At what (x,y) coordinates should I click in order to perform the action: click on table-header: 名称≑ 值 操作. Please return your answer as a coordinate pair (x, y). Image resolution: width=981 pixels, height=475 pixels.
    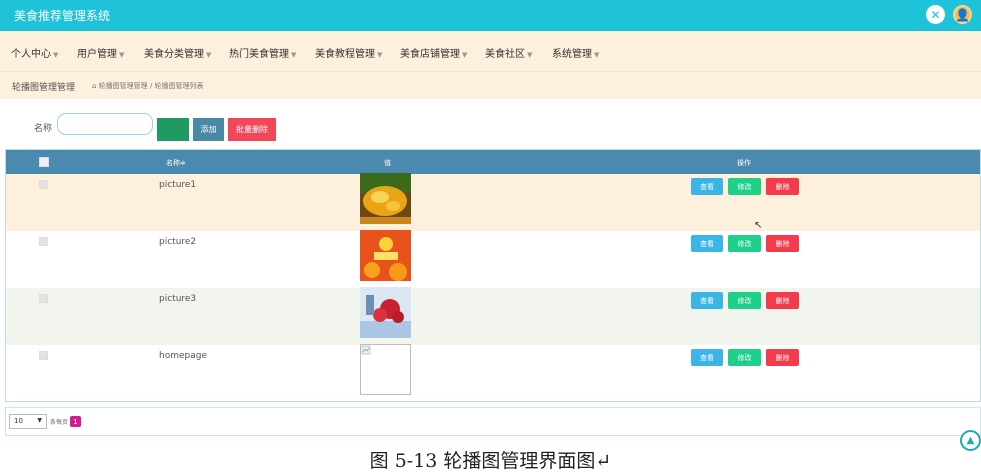
    Looking at the image, I should click on (493, 162).